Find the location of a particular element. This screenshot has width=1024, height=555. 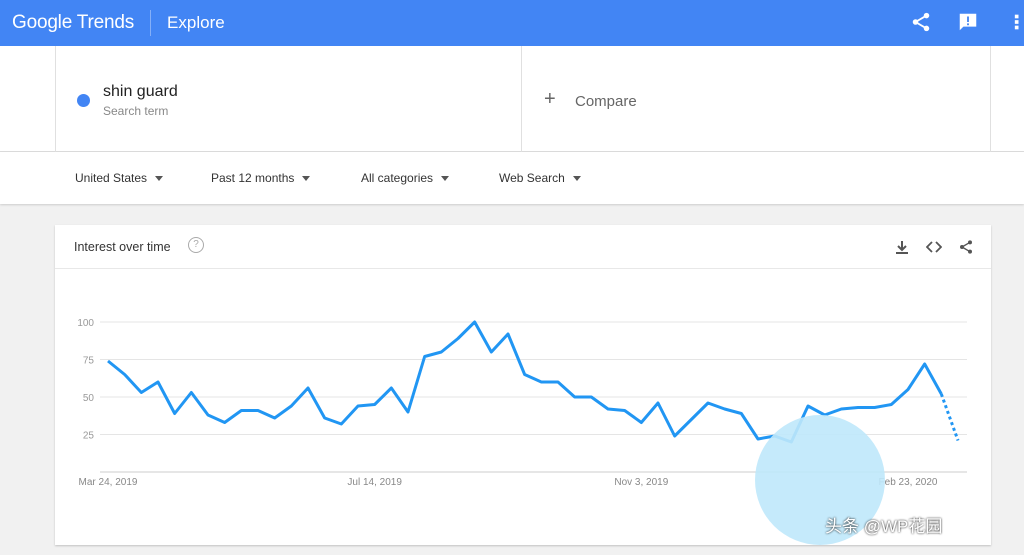

compare-label: Compare is located at coordinates (606, 101).